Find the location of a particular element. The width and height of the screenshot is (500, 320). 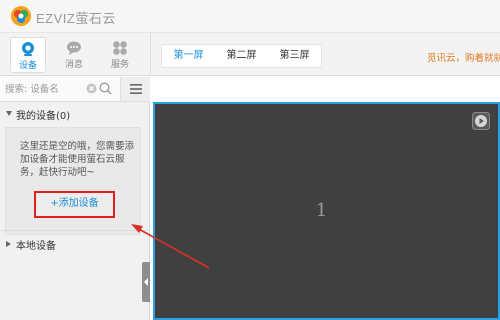

local-devices-group: 本地设备 is located at coordinates (75, 244).